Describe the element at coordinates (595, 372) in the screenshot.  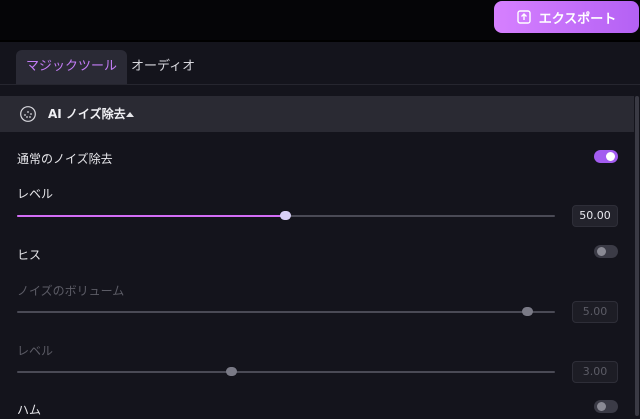
I see `hiss-level-value: 3.00` at that location.